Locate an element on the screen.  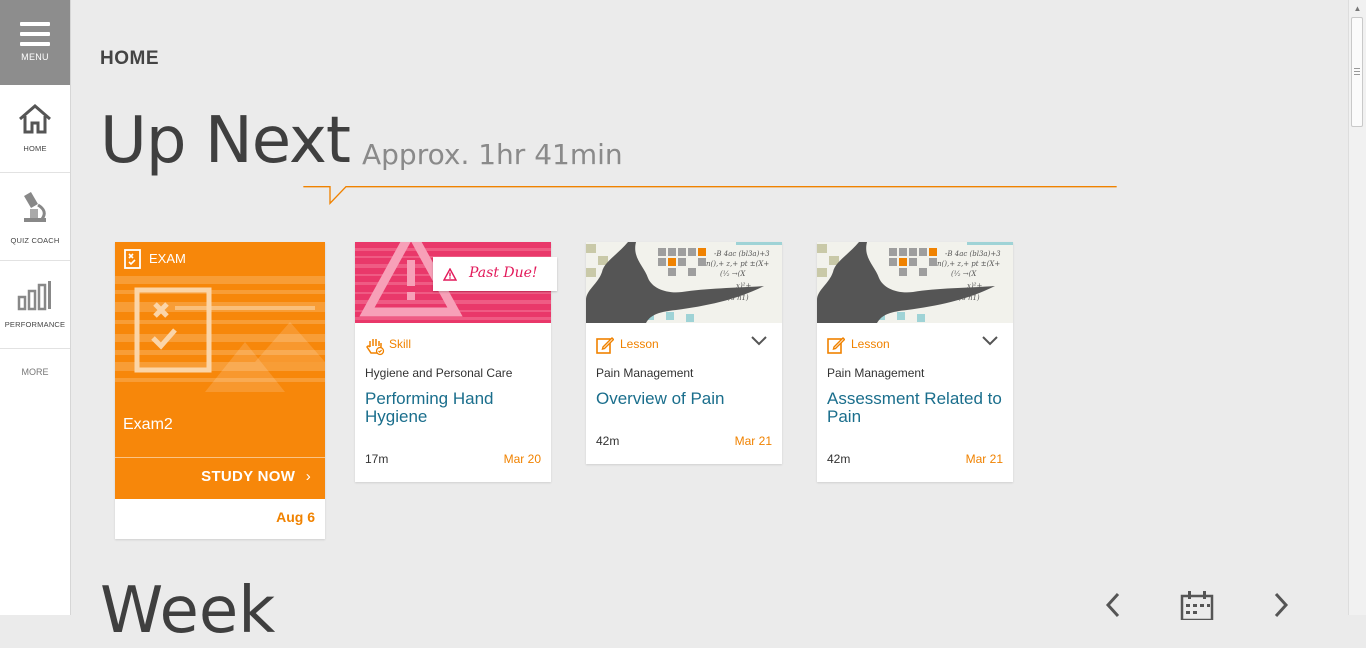
calendar-icon is located at coordinates (1197, 605).